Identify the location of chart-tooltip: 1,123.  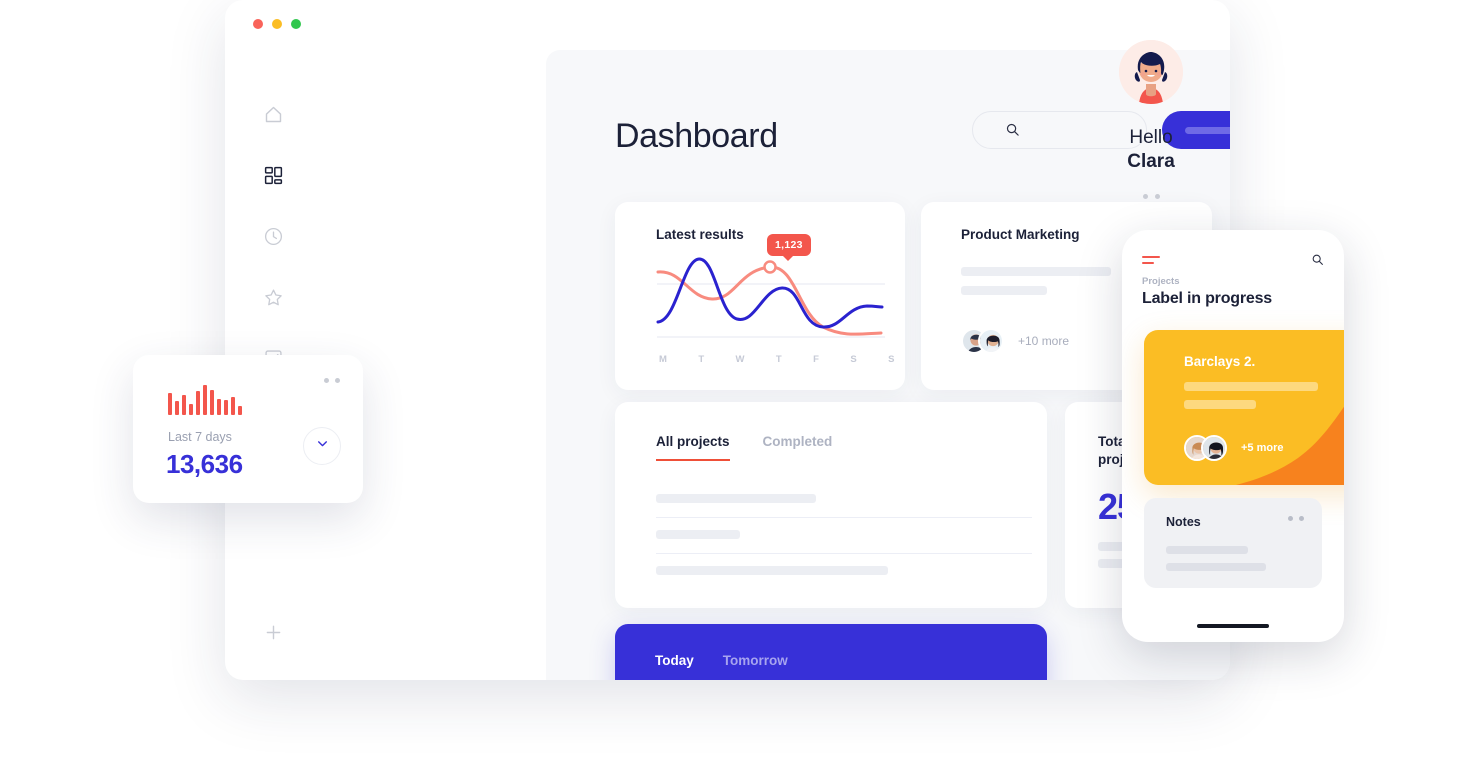
(789, 247).